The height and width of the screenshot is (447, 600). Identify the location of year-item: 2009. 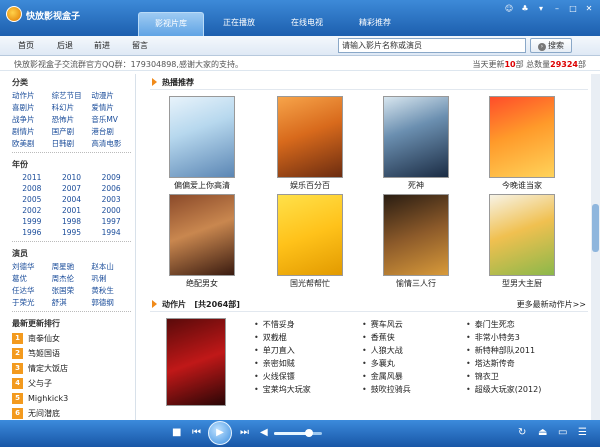
(111, 177).